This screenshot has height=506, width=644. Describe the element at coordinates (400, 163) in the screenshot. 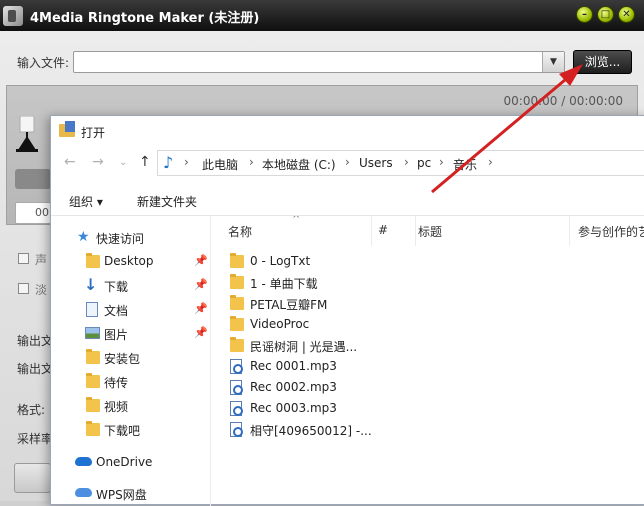

I see `address-bar: ♪ › 此电脑 › 本地磁盘 (C:) › Users › pc › 音乐 ›` at that location.